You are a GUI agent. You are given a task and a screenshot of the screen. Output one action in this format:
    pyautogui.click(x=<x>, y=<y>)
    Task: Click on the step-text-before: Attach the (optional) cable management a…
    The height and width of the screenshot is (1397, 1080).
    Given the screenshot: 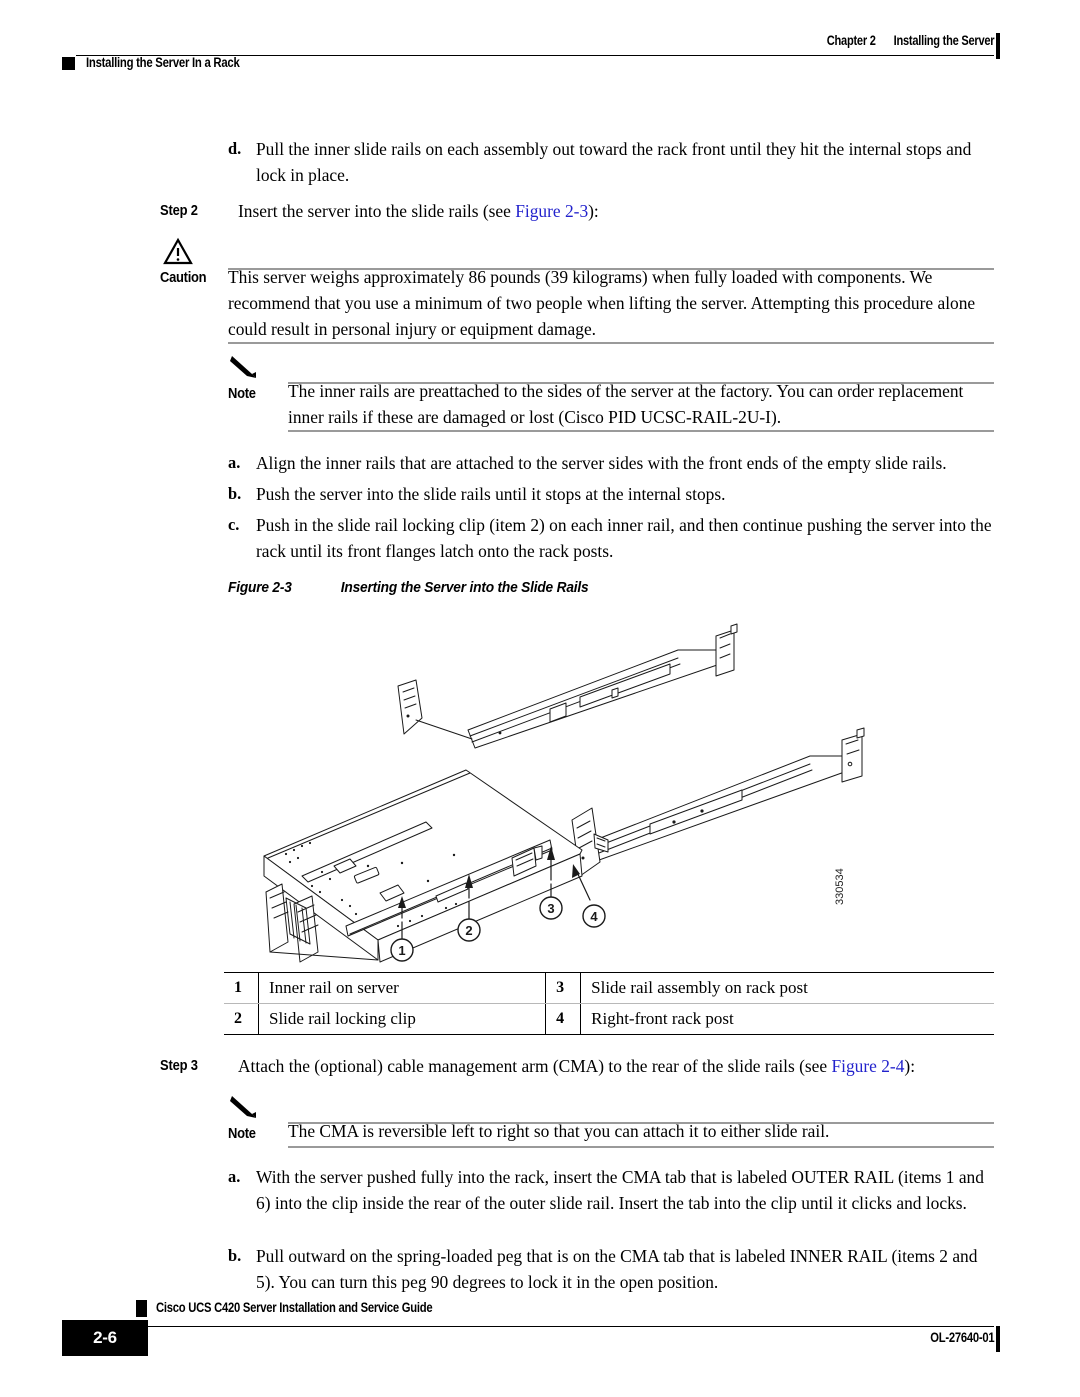 What is the action you would take?
    pyautogui.click(x=535, y=1066)
    